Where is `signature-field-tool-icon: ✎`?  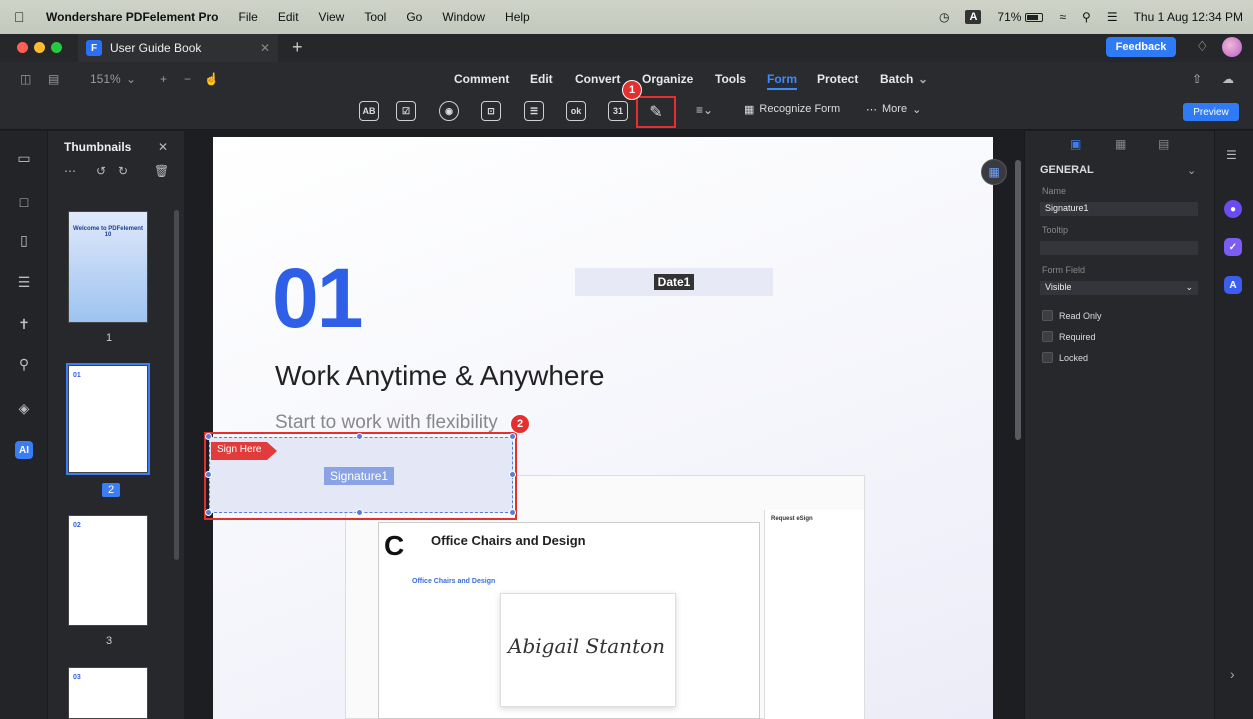 signature-field-tool-icon: ✎ is located at coordinates (656, 112).